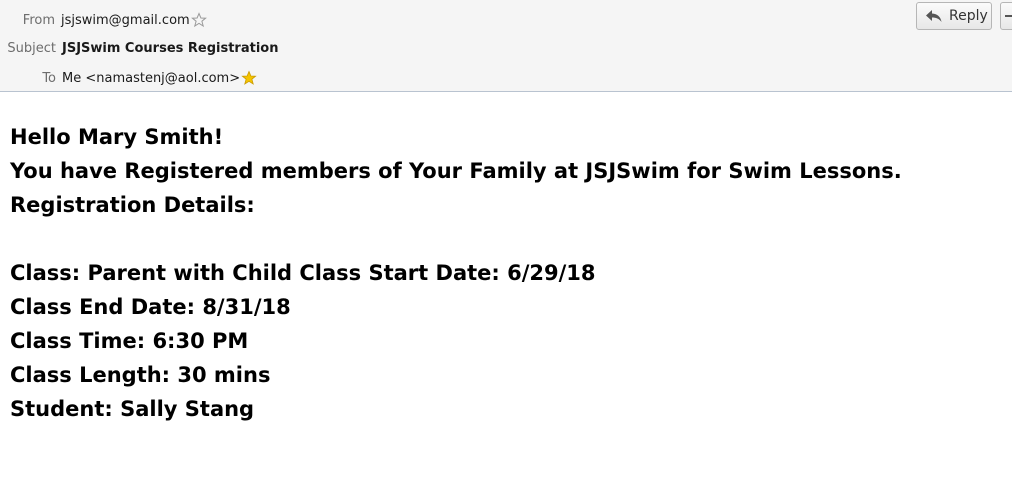 The height and width of the screenshot is (487, 1012). What do you see at coordinates (198, 20) in the screenshot?
I see `star-outline-icon` at bounding box center [198, 20].